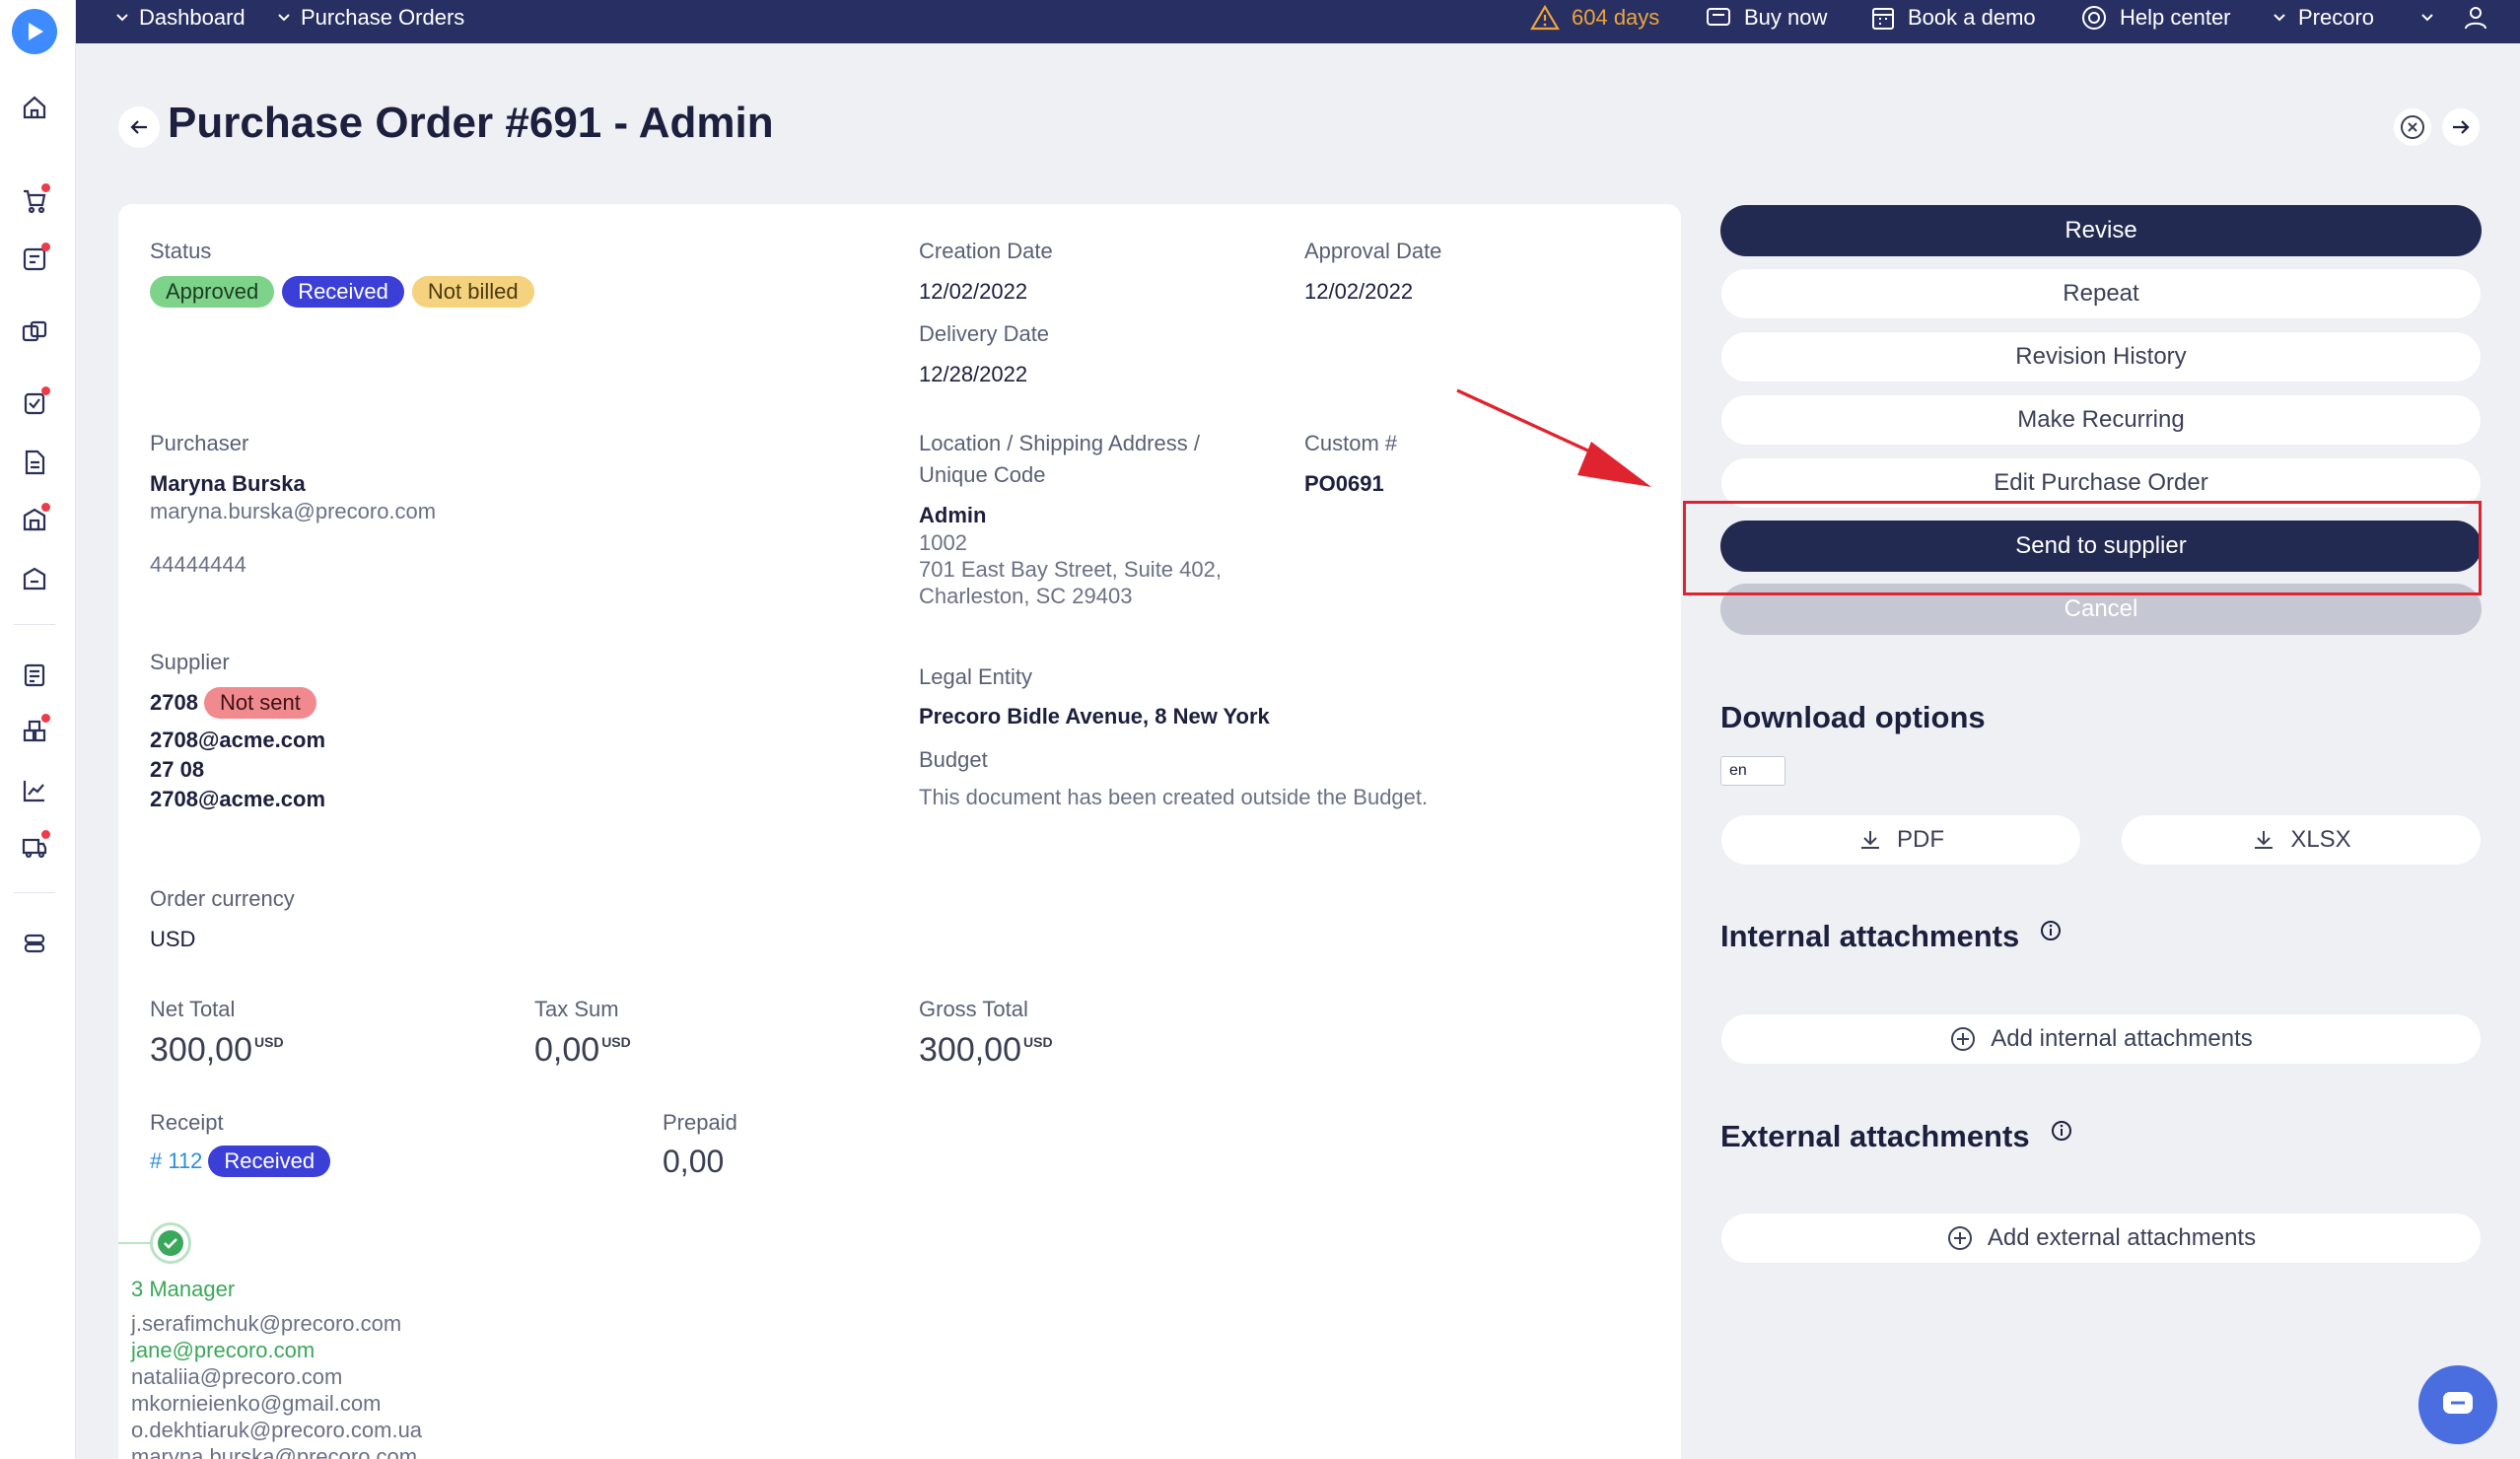 This screenshot has width=2520, height=1459. What do you see at coordinates (343, 292) in the screenshot?
I see `status-badge-received: Received` at bounding box center [343, 292].